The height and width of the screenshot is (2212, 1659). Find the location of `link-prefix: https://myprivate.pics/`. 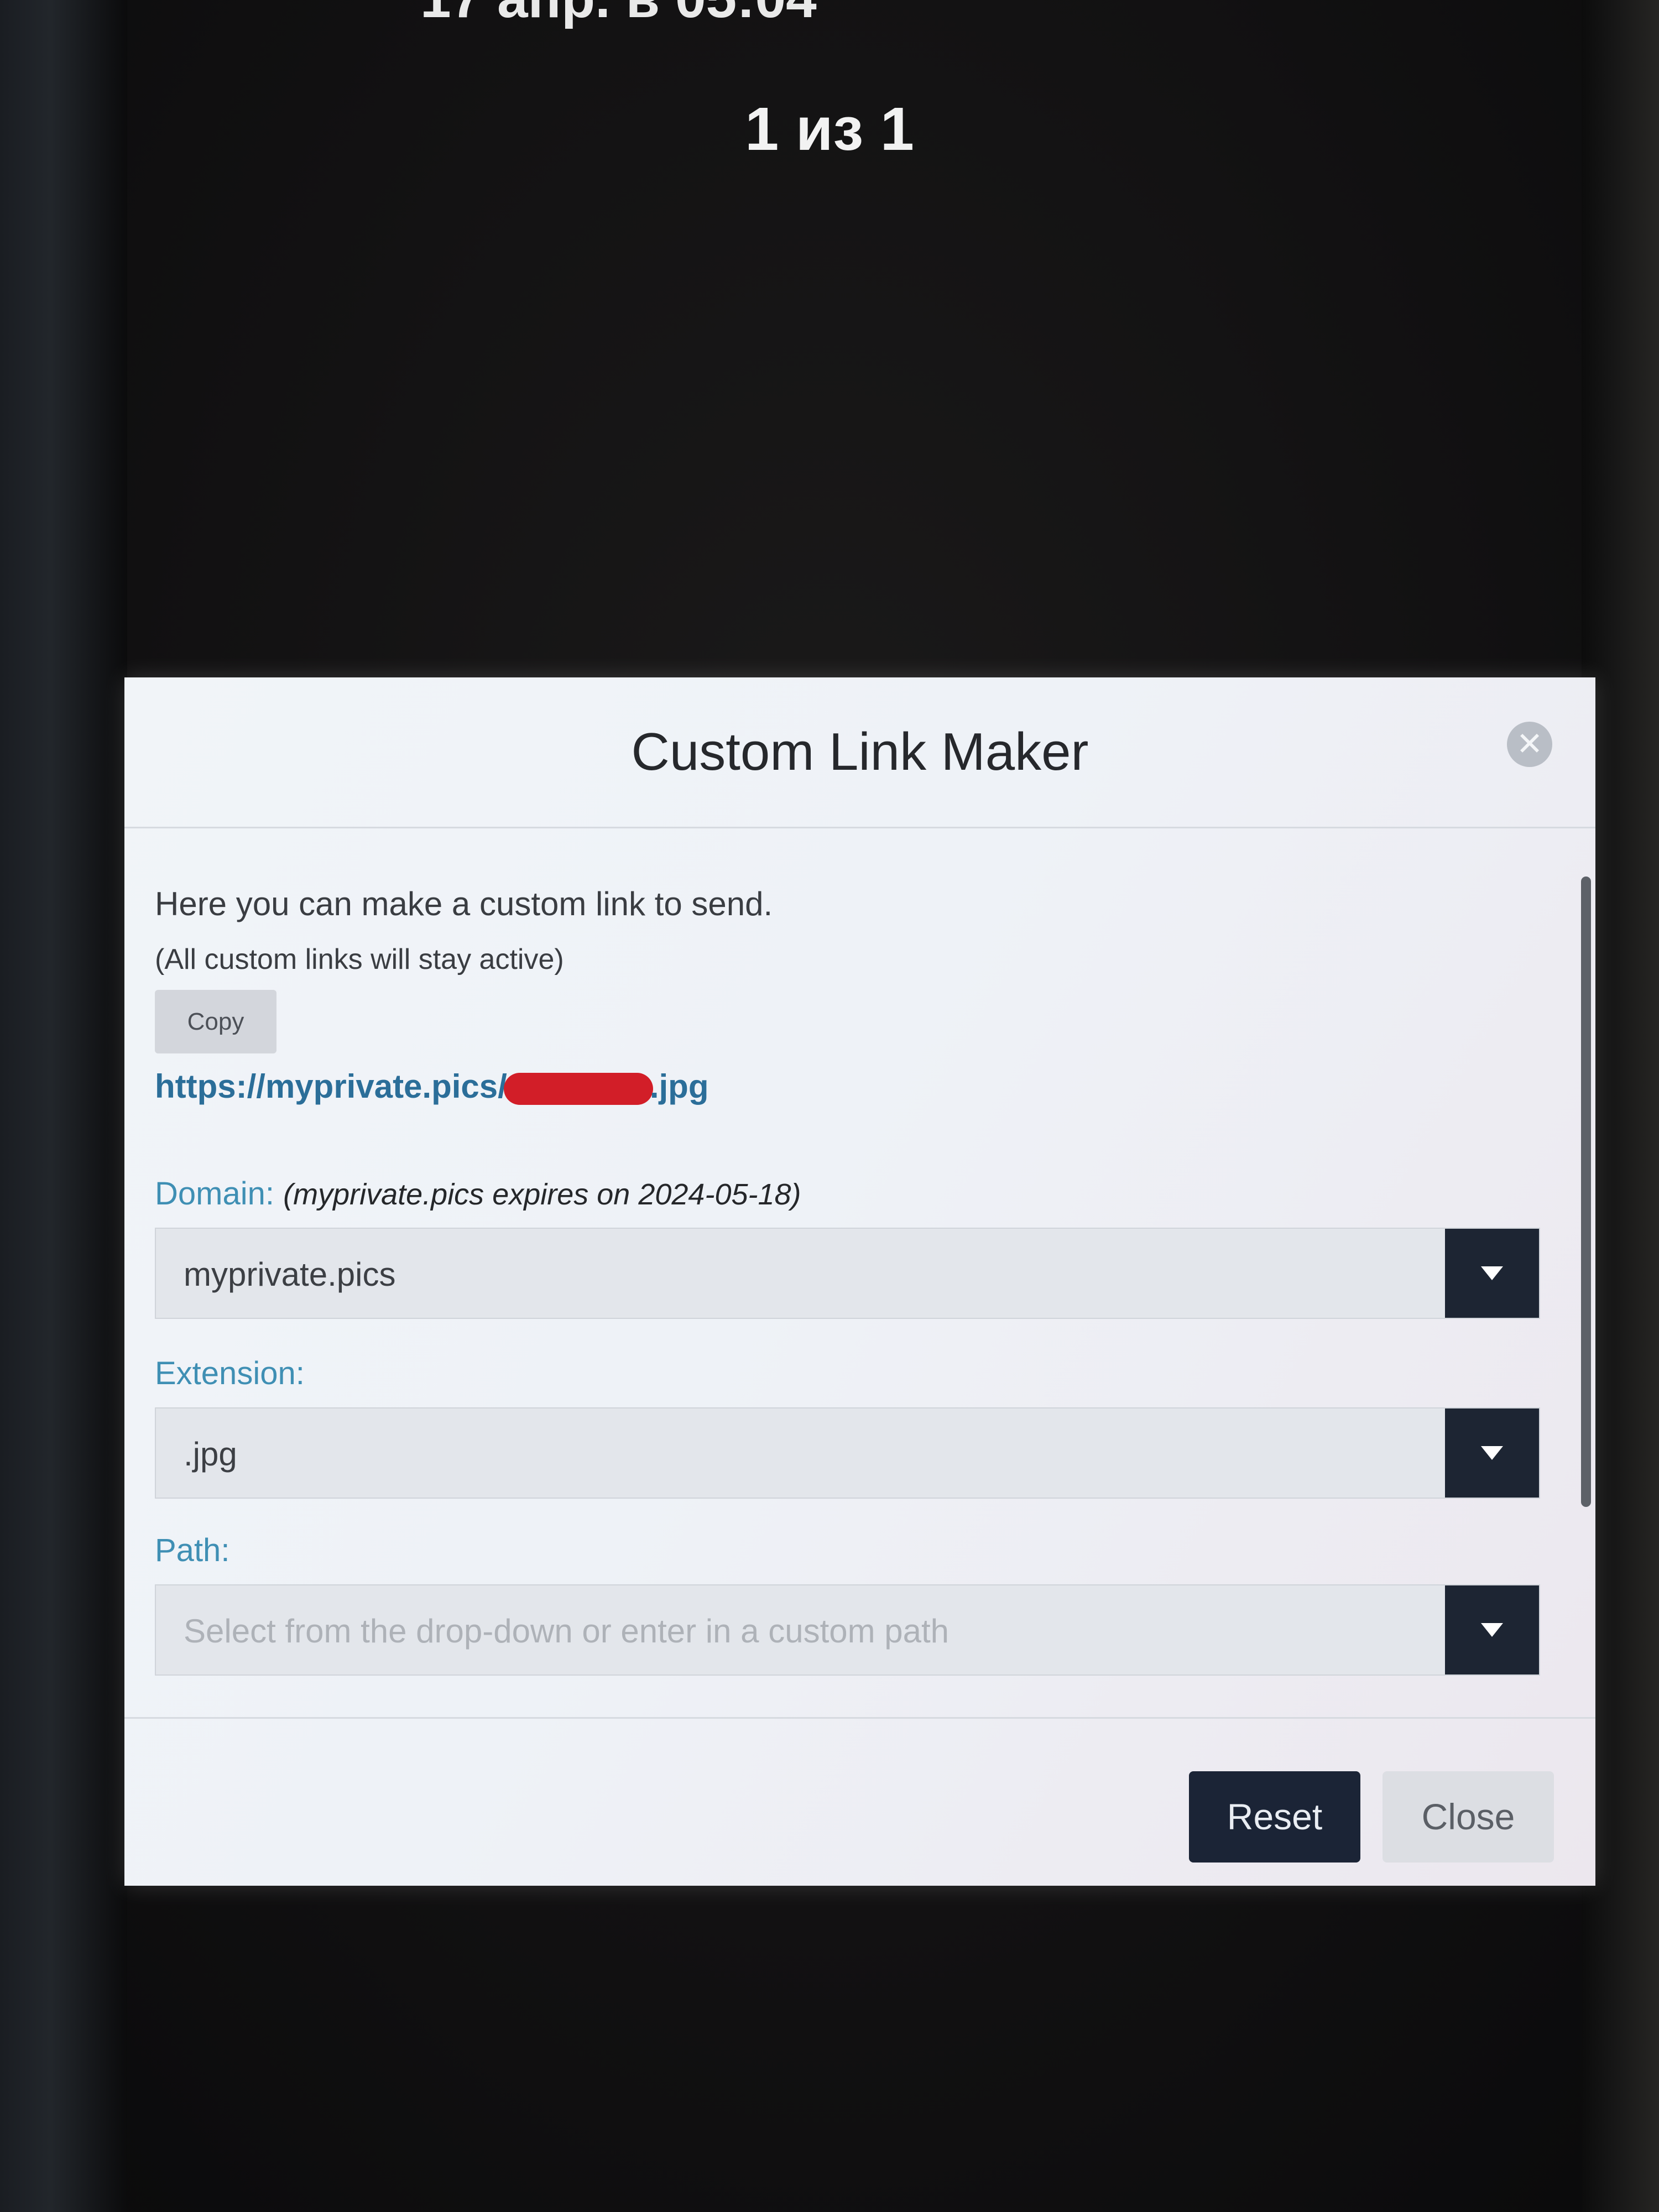

link-prefix: https://myprivate.pics/ is located at coordinates (331, 1086).